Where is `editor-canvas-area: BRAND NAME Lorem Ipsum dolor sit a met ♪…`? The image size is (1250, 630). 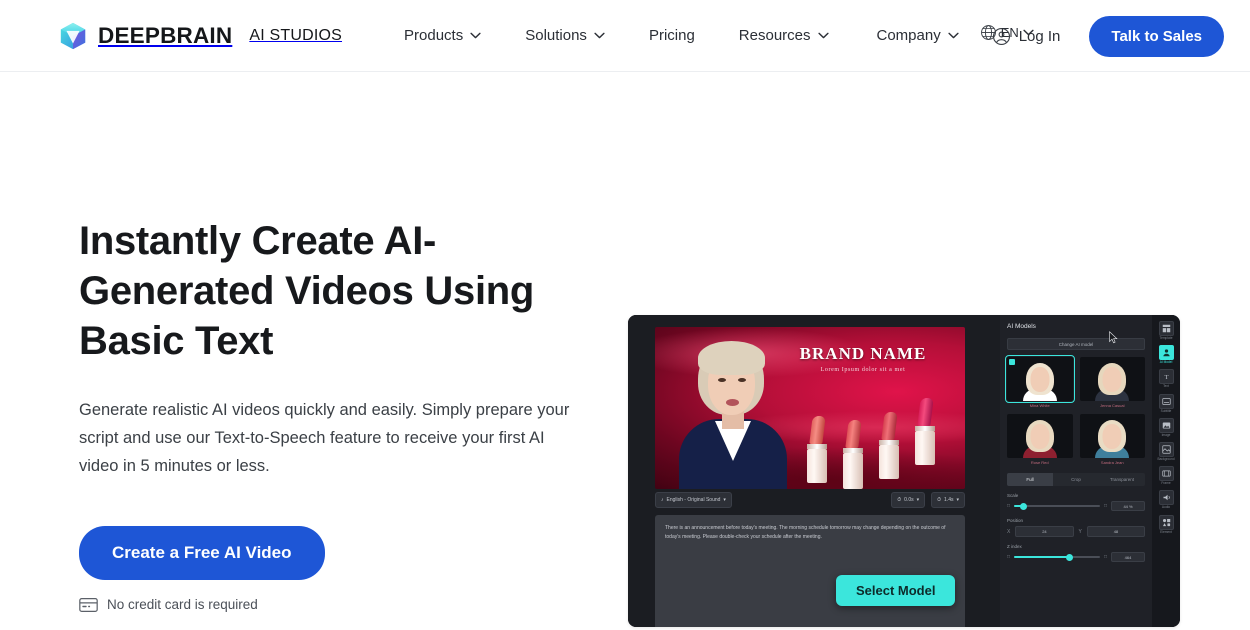 editor-canvas-area: BRAND NAME Lorem Ipsum dolor sit a met ♪… is located at coordinates (814, 471).